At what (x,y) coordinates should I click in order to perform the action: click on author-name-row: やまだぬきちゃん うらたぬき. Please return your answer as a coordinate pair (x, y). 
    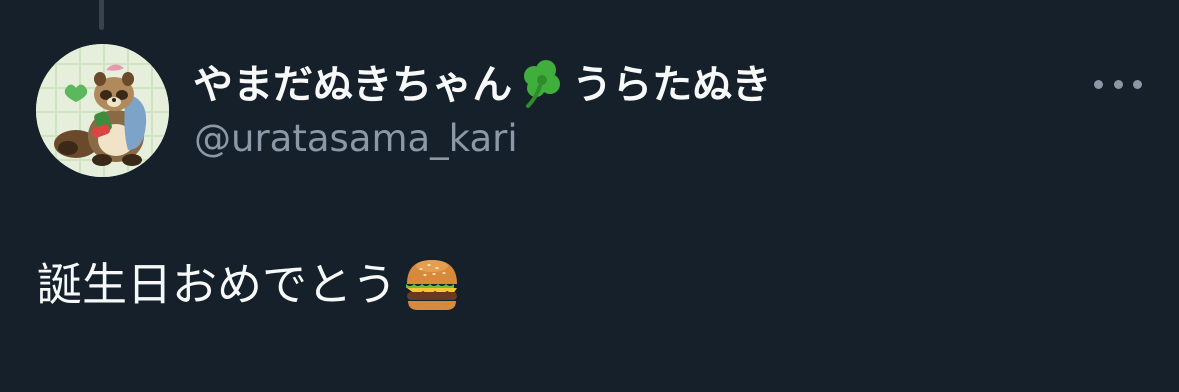
    Looking at the image, I should click on (482, 85).